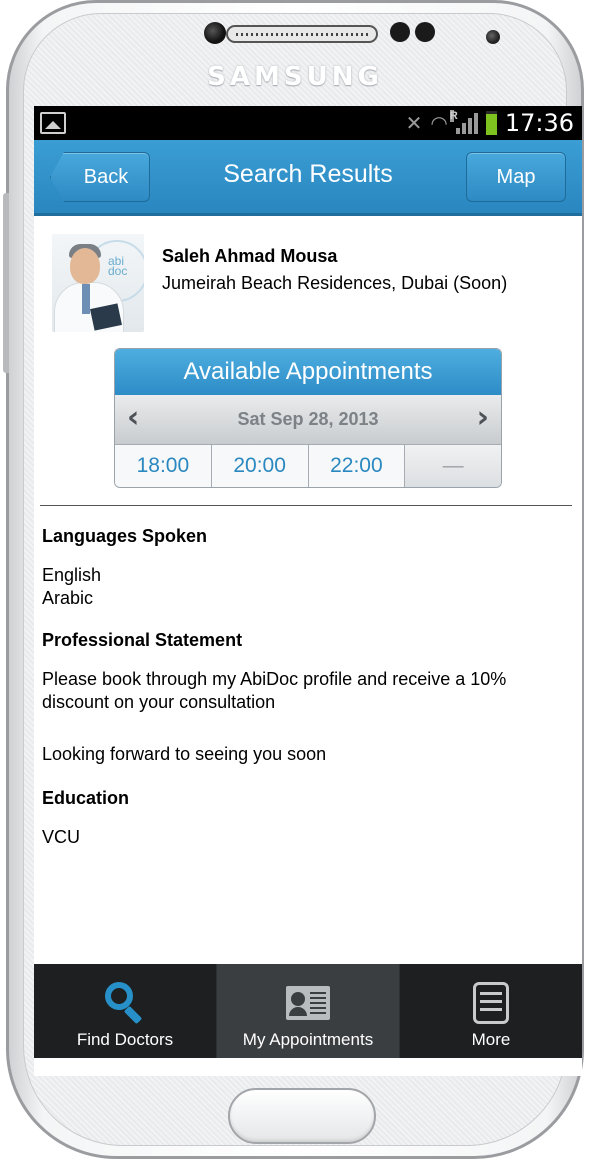  Describe the element at coordinates (72, 575) in the screenshot. I see `language-item: English` at that location.